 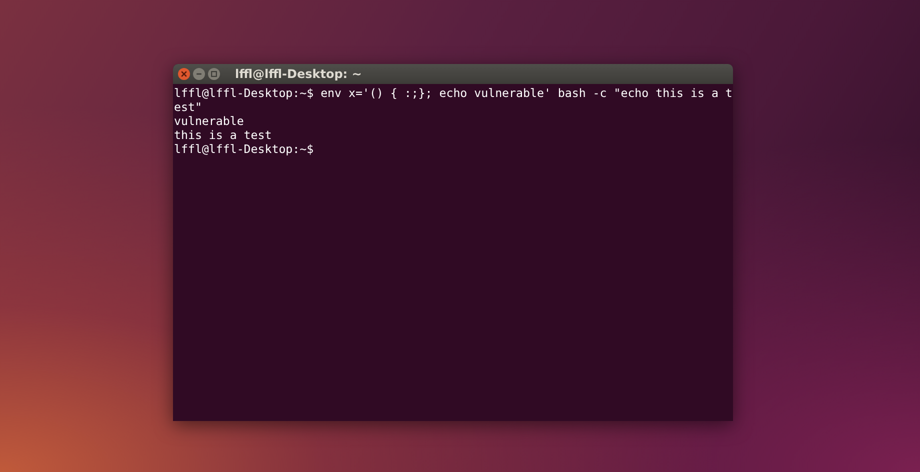 What do you see at coordinates (188, 107) in the screenshot?
I see `terminal-line: est"` at bounding box center [188, 107].